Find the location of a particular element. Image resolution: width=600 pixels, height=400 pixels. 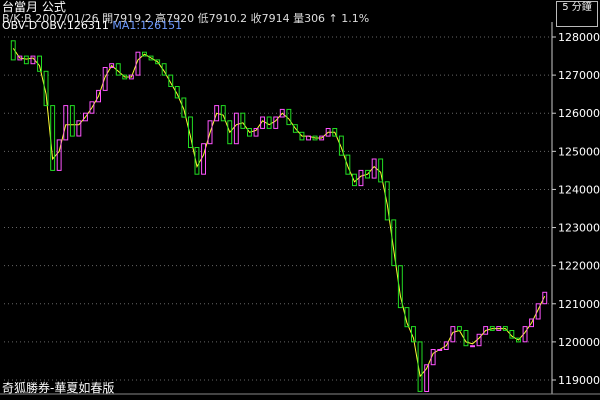

y-tick-label: 121000 is located at coordinates (579, 304).